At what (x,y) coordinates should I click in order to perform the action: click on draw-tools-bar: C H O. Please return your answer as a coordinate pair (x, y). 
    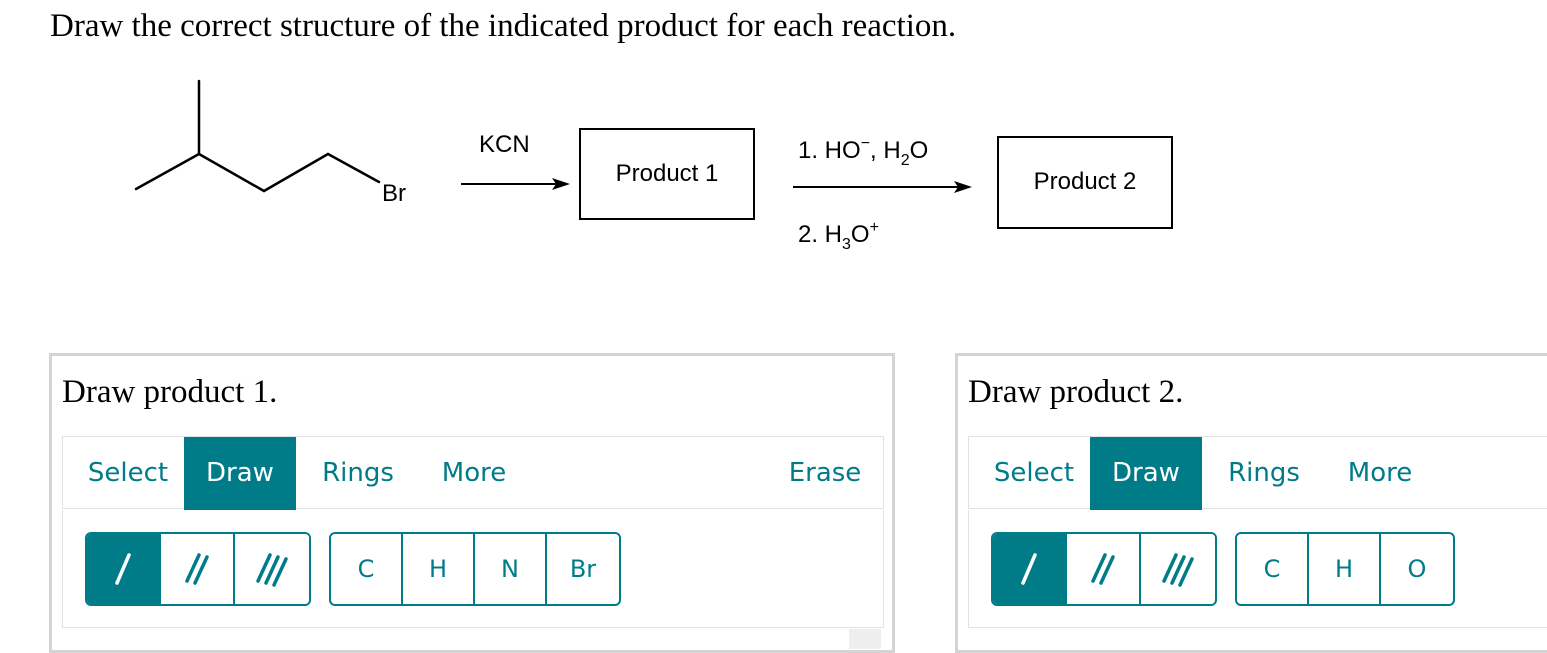
    Looking at the image, I should click on (1257, 569).